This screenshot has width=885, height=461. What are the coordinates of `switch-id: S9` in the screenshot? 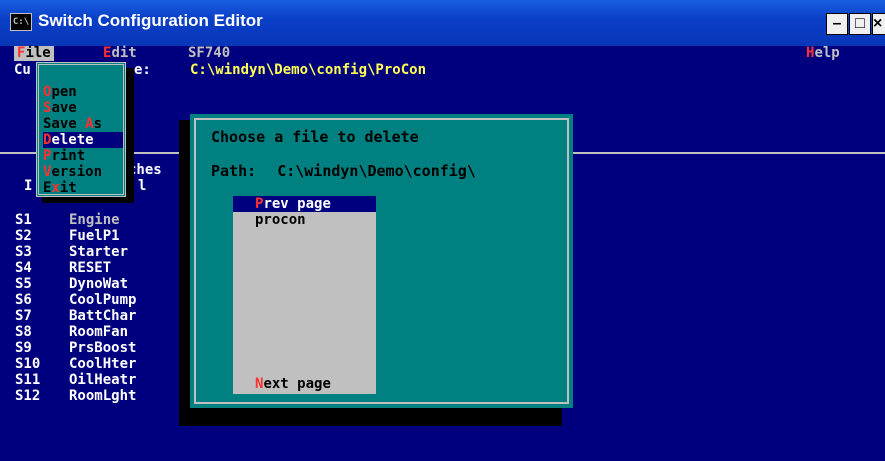 It's located at (23, 348).